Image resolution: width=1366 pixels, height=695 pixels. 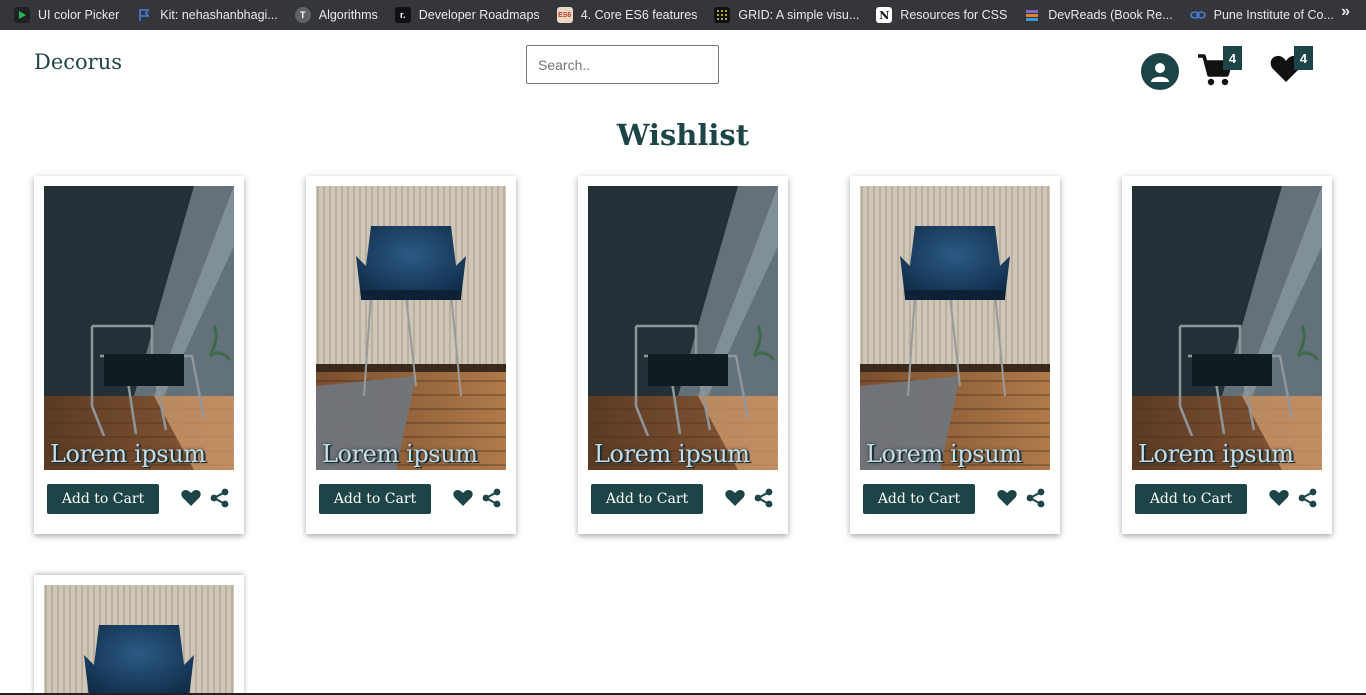 I want to click on flag-icon, so click(x=144, y=15).